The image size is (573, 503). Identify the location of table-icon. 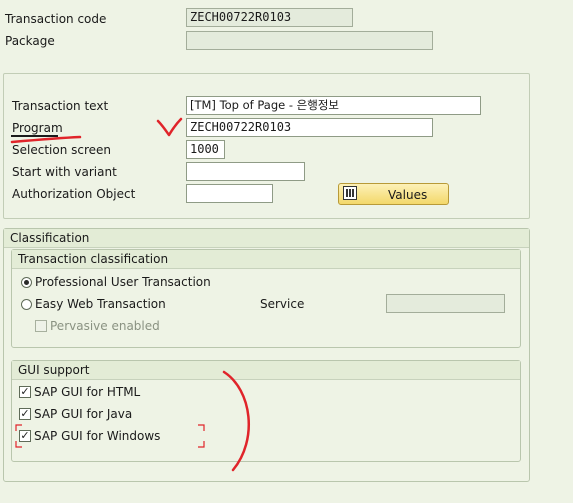
(350, 193).